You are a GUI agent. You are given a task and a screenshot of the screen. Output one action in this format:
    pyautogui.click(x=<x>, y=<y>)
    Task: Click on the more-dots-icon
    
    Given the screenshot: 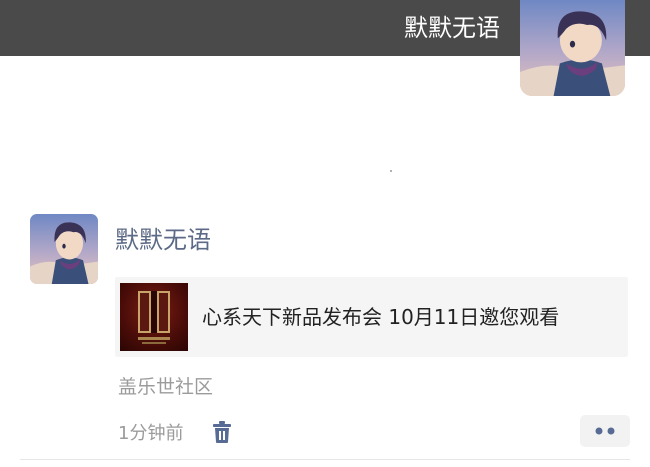 What is the action you would take?
    pyautogui.click(x=605, y=431)
    